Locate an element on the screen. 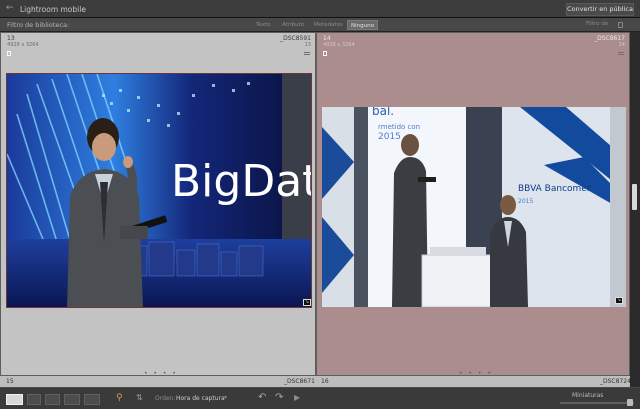 Image resolution: width=640 pixels, height=409 pixels. title-bar: ← Lightroom mobile Convertir en pública is located at coordinates (320, 9).